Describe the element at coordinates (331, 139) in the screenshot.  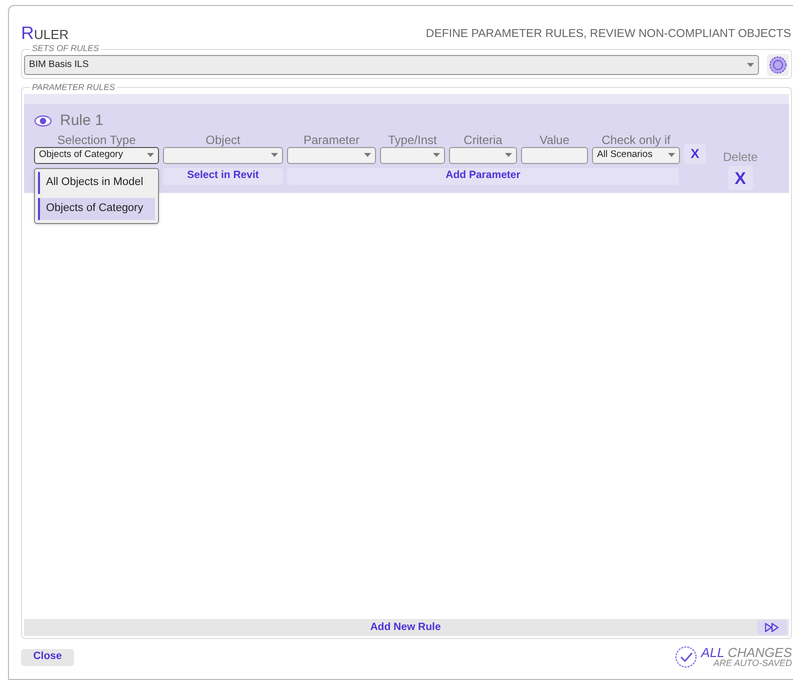
I see `column-heading: Parameter` at that location.